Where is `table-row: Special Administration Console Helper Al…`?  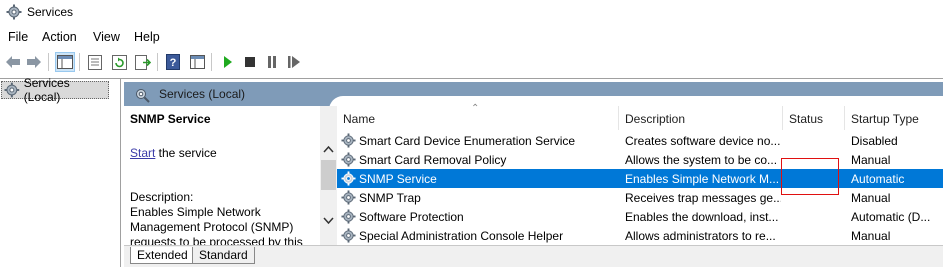
table-row: Special Administration Console Helper Al… is located at coordinates (640, 235).